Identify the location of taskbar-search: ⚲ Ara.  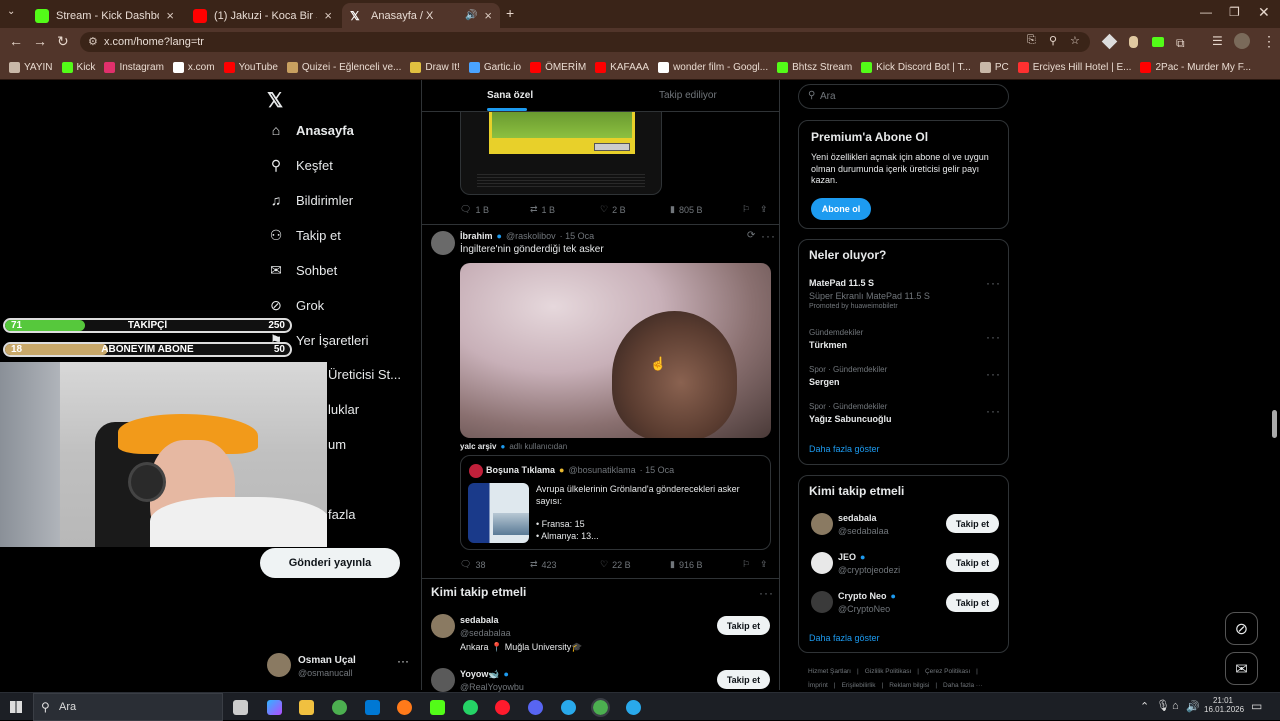
(128, 707).